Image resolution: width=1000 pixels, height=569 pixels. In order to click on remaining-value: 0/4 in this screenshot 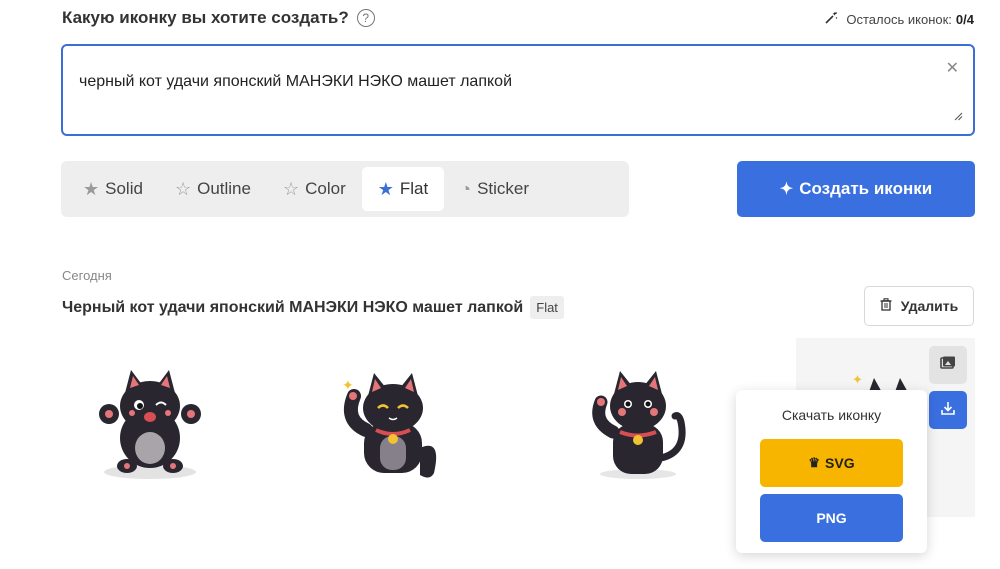, I will do `click(964, 19)`.